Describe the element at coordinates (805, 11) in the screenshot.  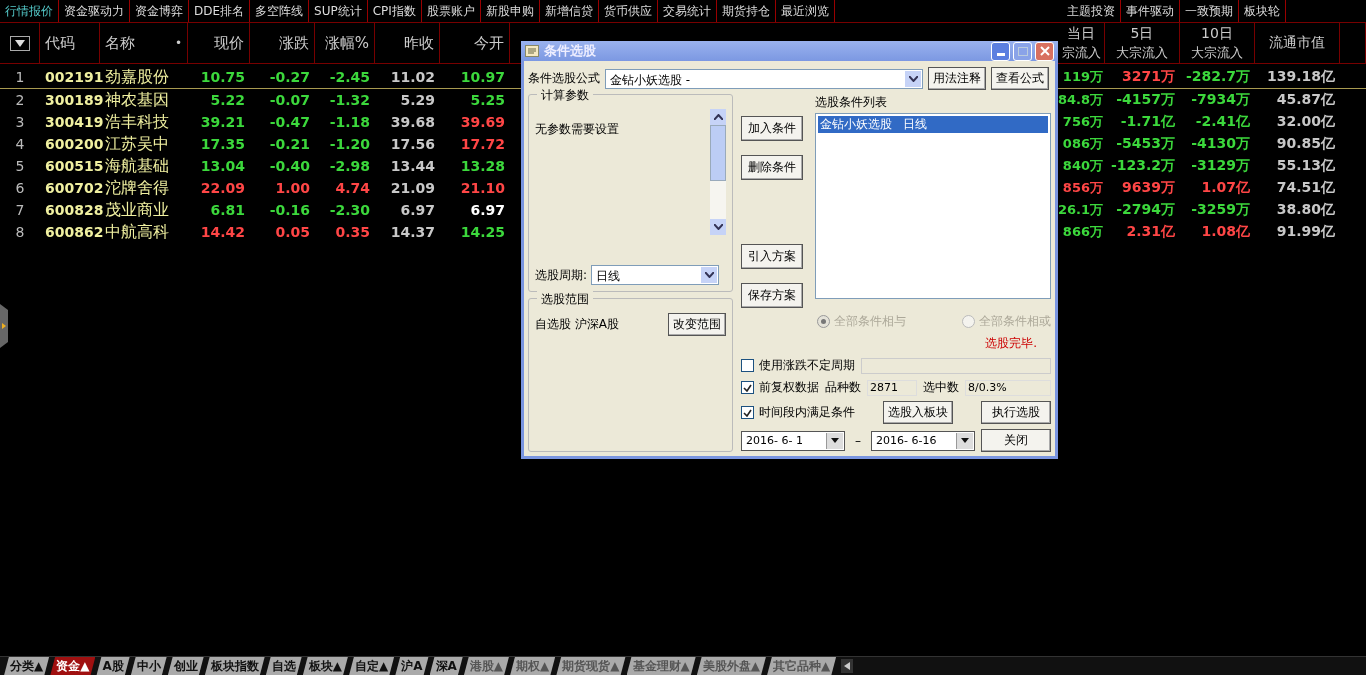
I see `menu-tab: 最近浏览` at that location.